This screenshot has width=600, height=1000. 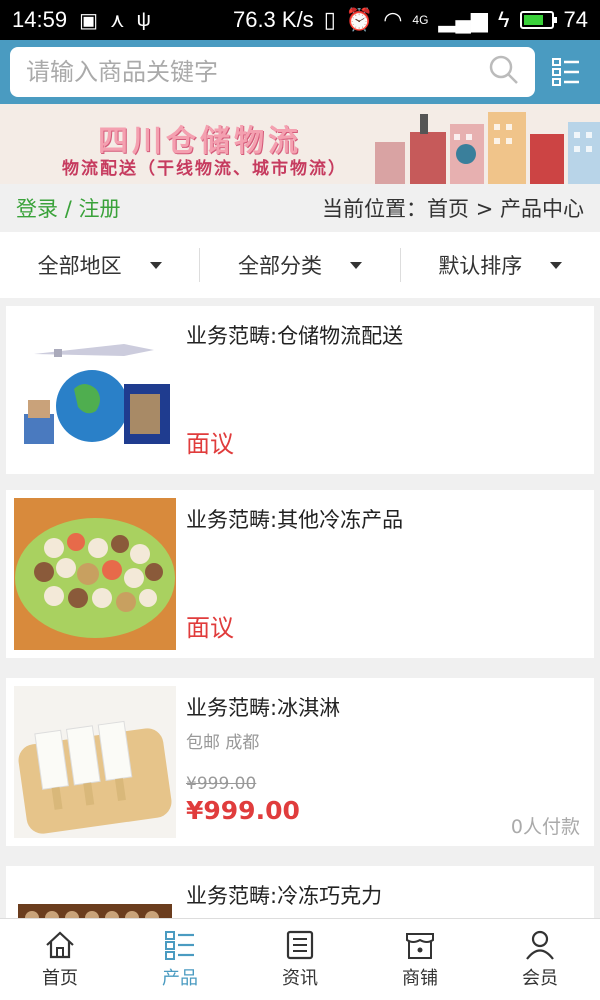 I want to click on filter-category: 全部分类, so click(x=299, y=265).